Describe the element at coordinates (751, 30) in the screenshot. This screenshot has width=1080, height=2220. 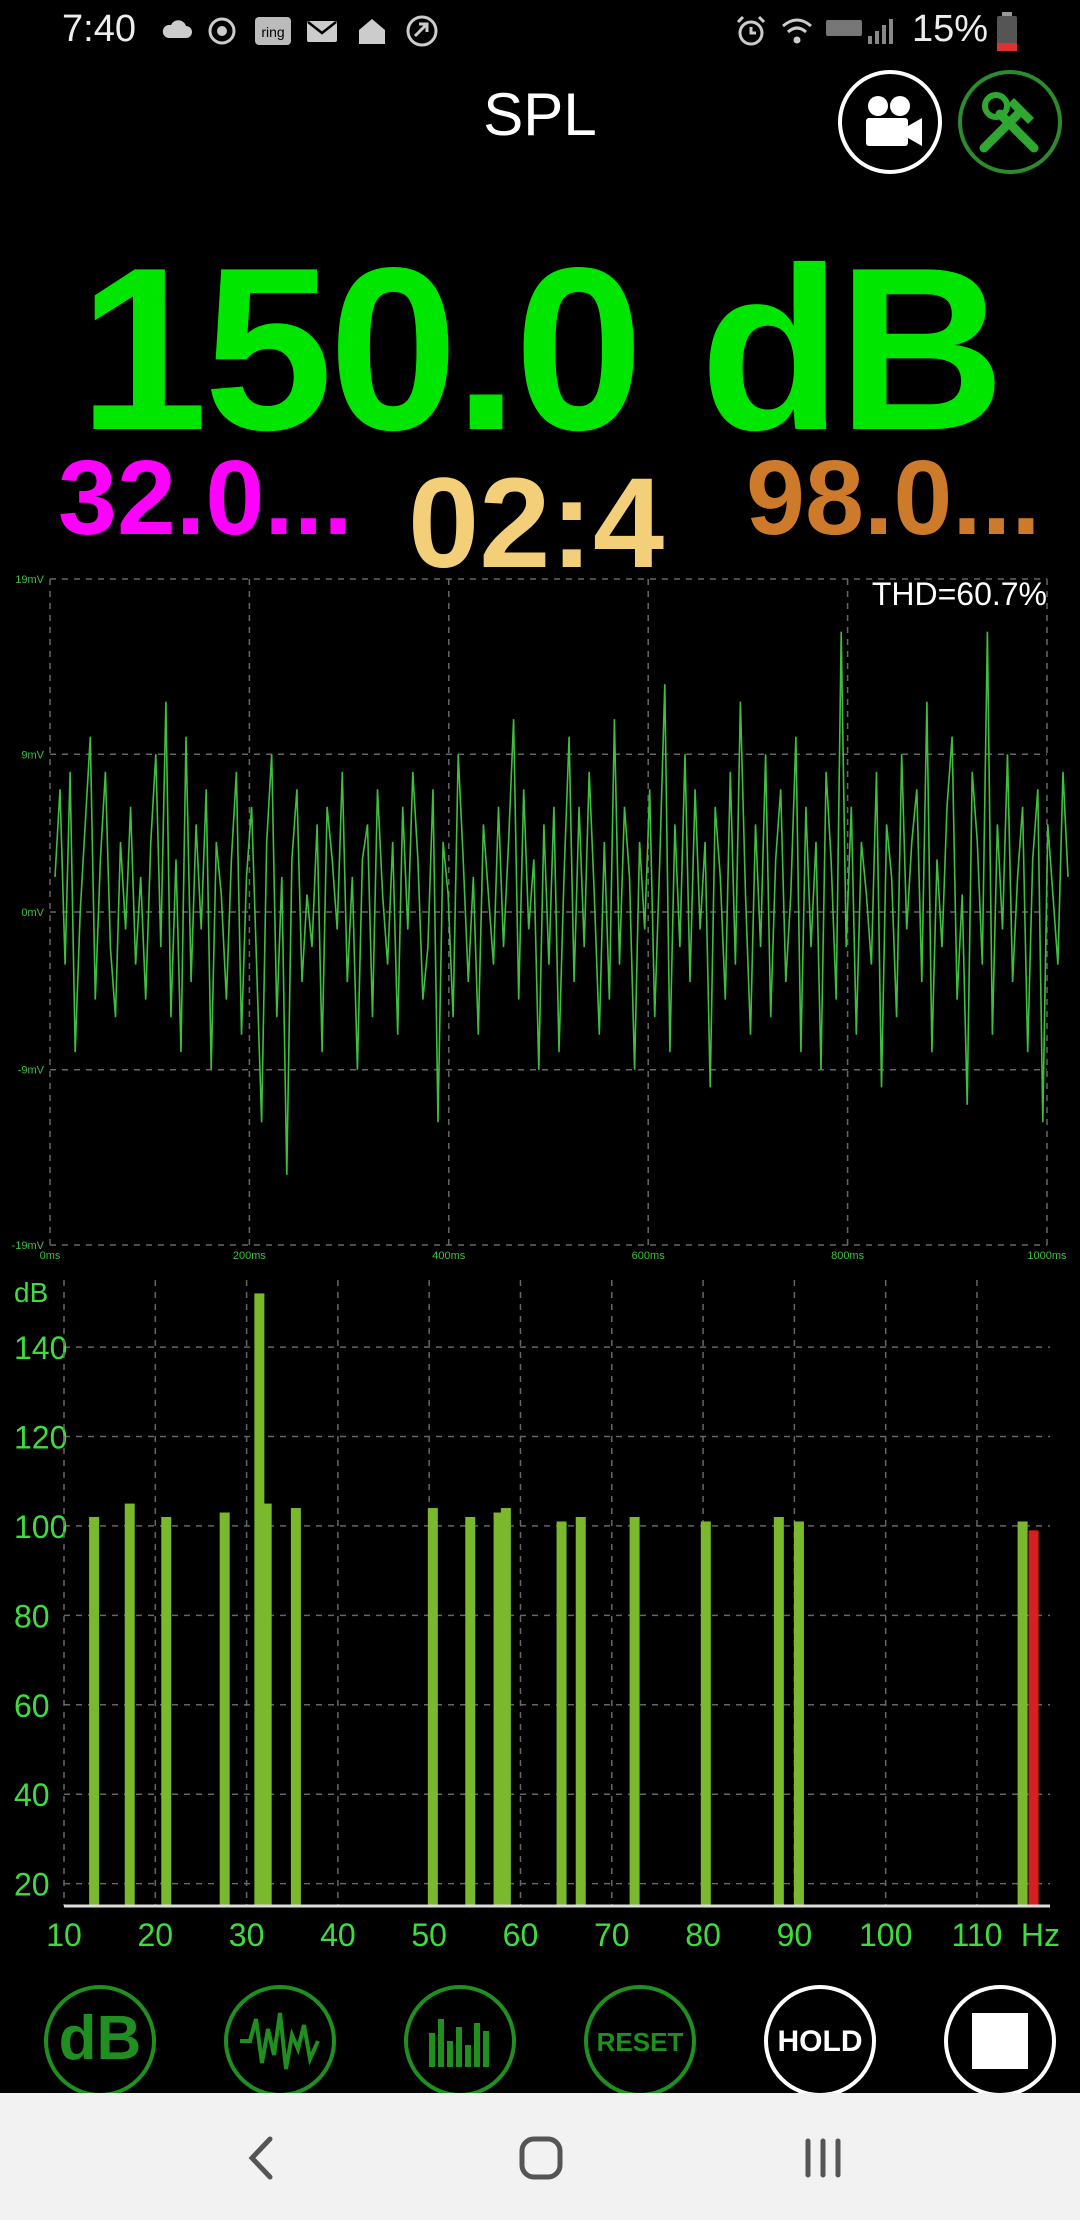
I see `alarm-icon` at that location.